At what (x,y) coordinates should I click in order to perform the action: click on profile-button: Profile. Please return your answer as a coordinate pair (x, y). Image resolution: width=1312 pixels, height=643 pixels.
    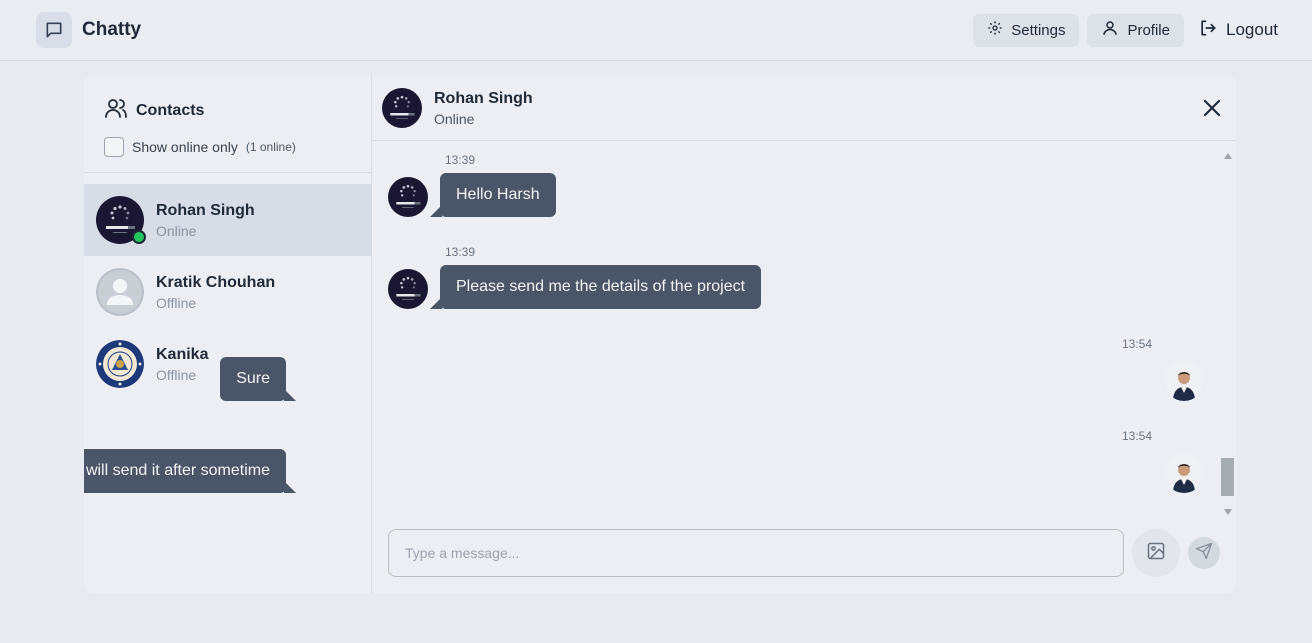
    Looking at the image, I should click on (1135, 30).